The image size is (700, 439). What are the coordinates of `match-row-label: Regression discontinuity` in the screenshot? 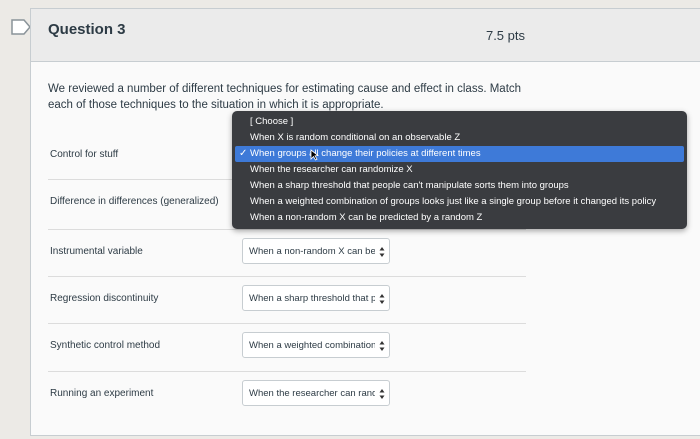 It's located at (104, 298).